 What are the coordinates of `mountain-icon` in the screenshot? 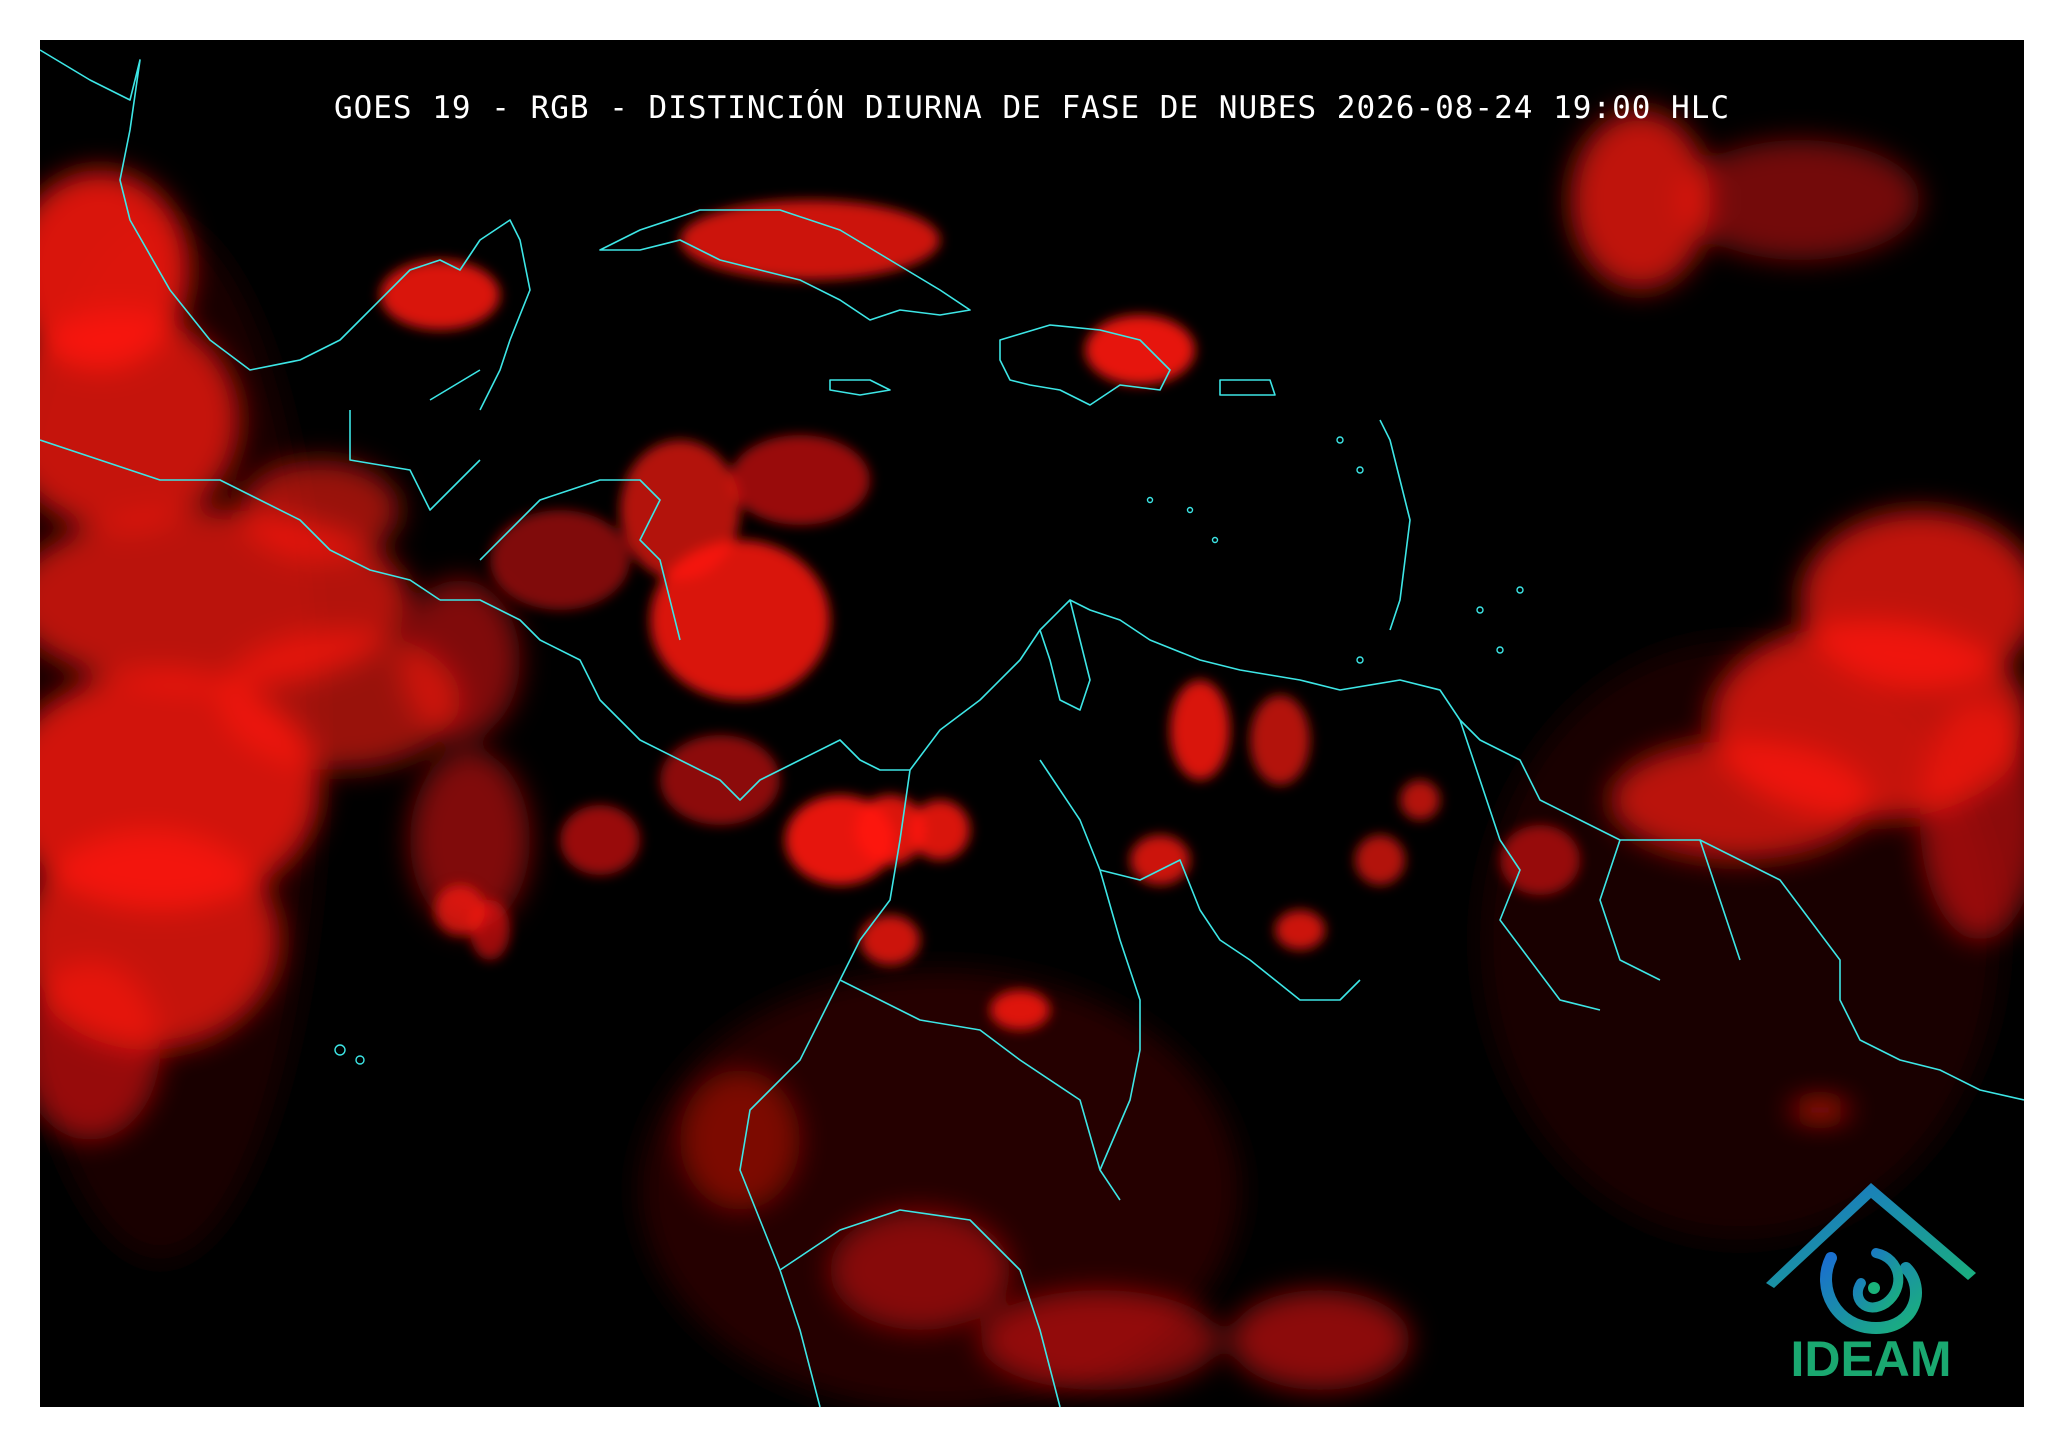 It's located at (1871, 1235).